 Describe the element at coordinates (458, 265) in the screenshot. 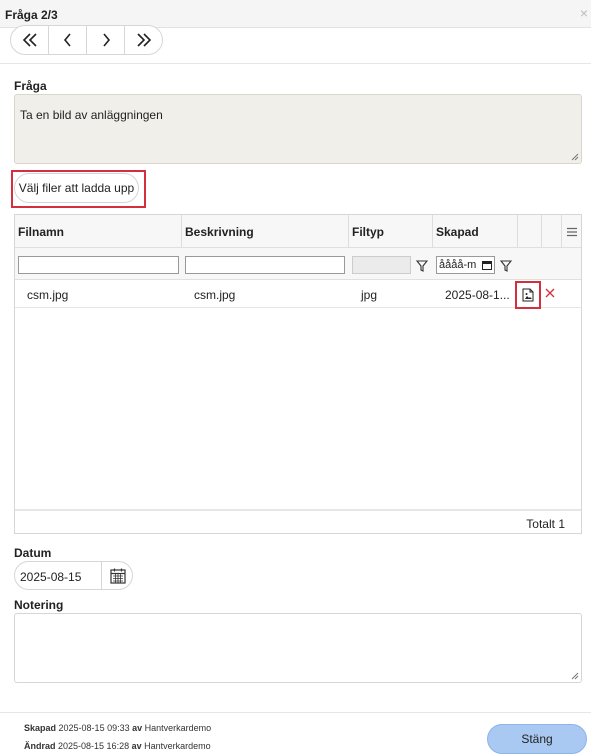

I see `date-filter-placeholder: åååå-m` at that location.